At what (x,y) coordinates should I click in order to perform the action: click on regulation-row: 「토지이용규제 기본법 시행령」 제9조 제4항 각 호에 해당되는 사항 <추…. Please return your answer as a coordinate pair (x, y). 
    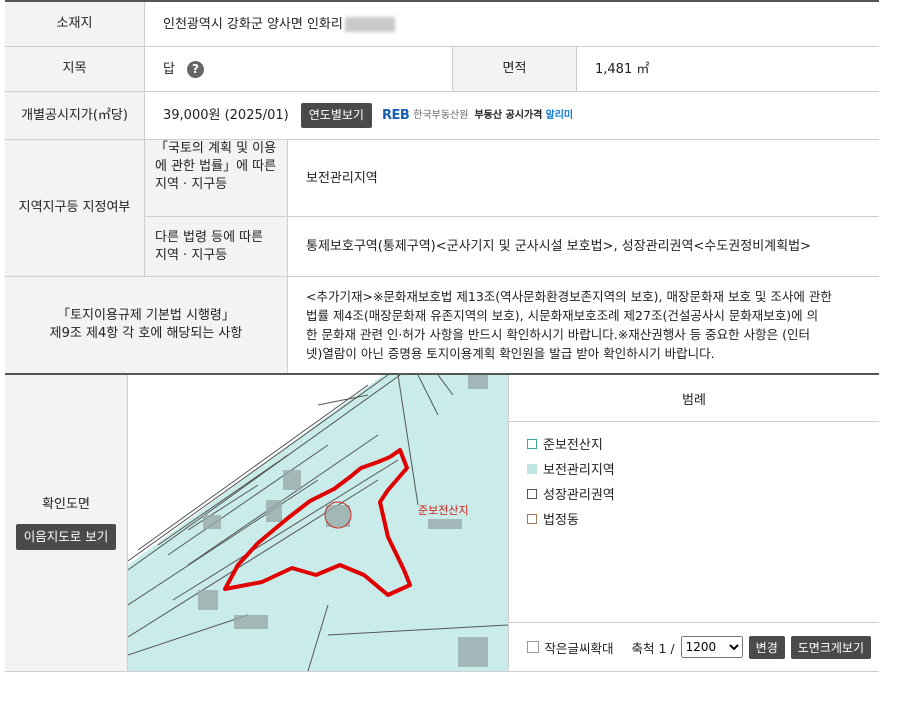
    Looking at the image, I should click on (442, 326).